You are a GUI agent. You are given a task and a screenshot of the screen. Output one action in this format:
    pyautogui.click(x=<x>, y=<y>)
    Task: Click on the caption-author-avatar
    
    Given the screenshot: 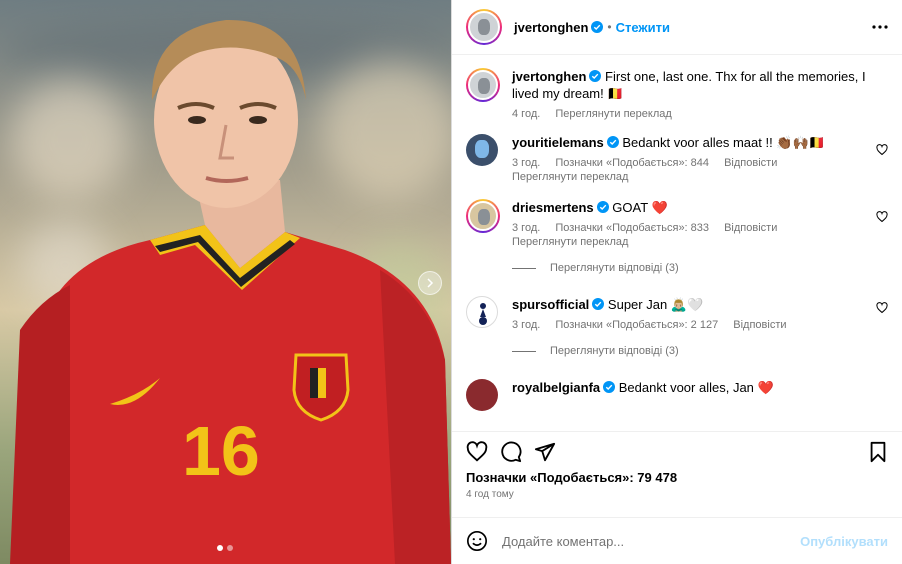 What is the action you would take?
    pyautogui.click(x=483, y=85)
    